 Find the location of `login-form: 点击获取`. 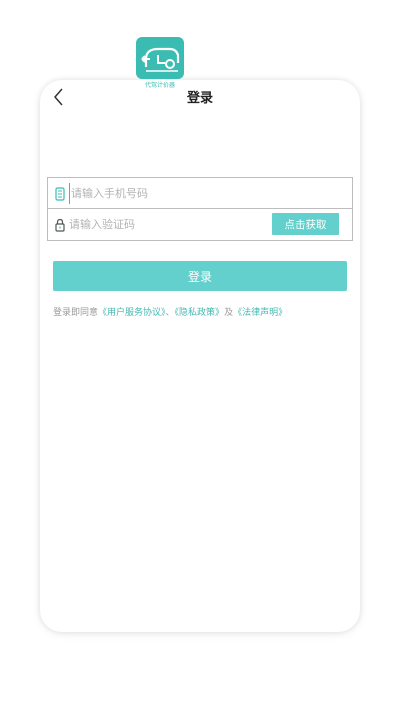

login-form: 点击获取 is located at coordinates (200, 209).